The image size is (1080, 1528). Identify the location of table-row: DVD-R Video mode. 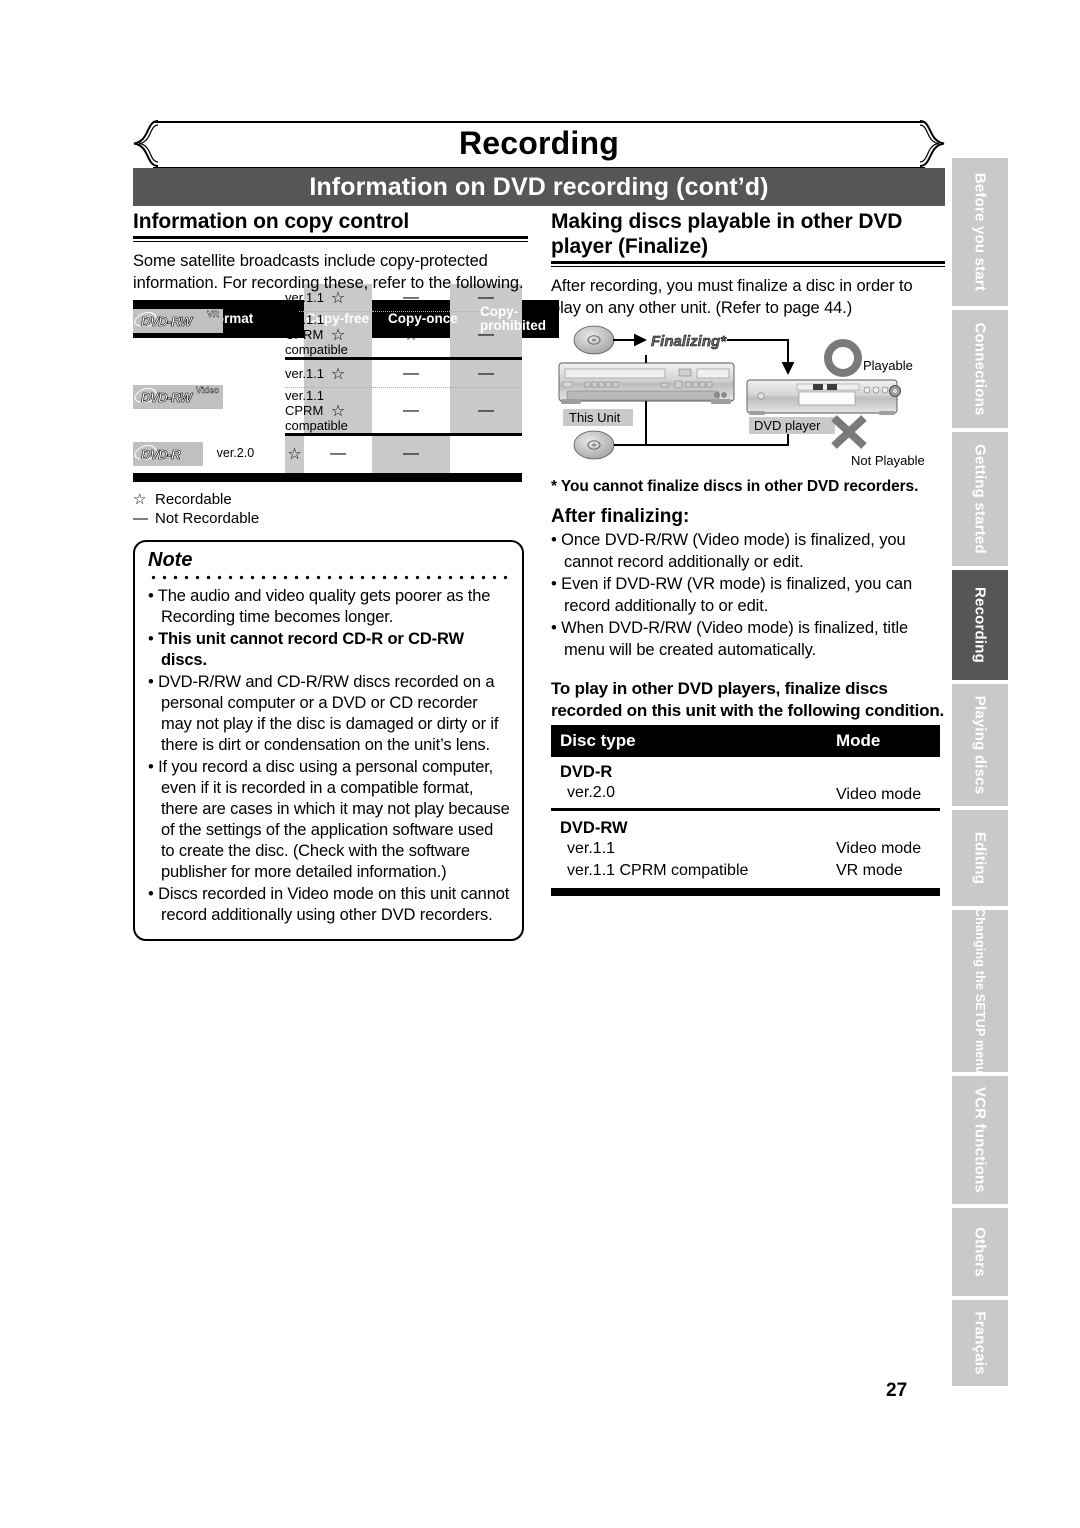
(745, 780).